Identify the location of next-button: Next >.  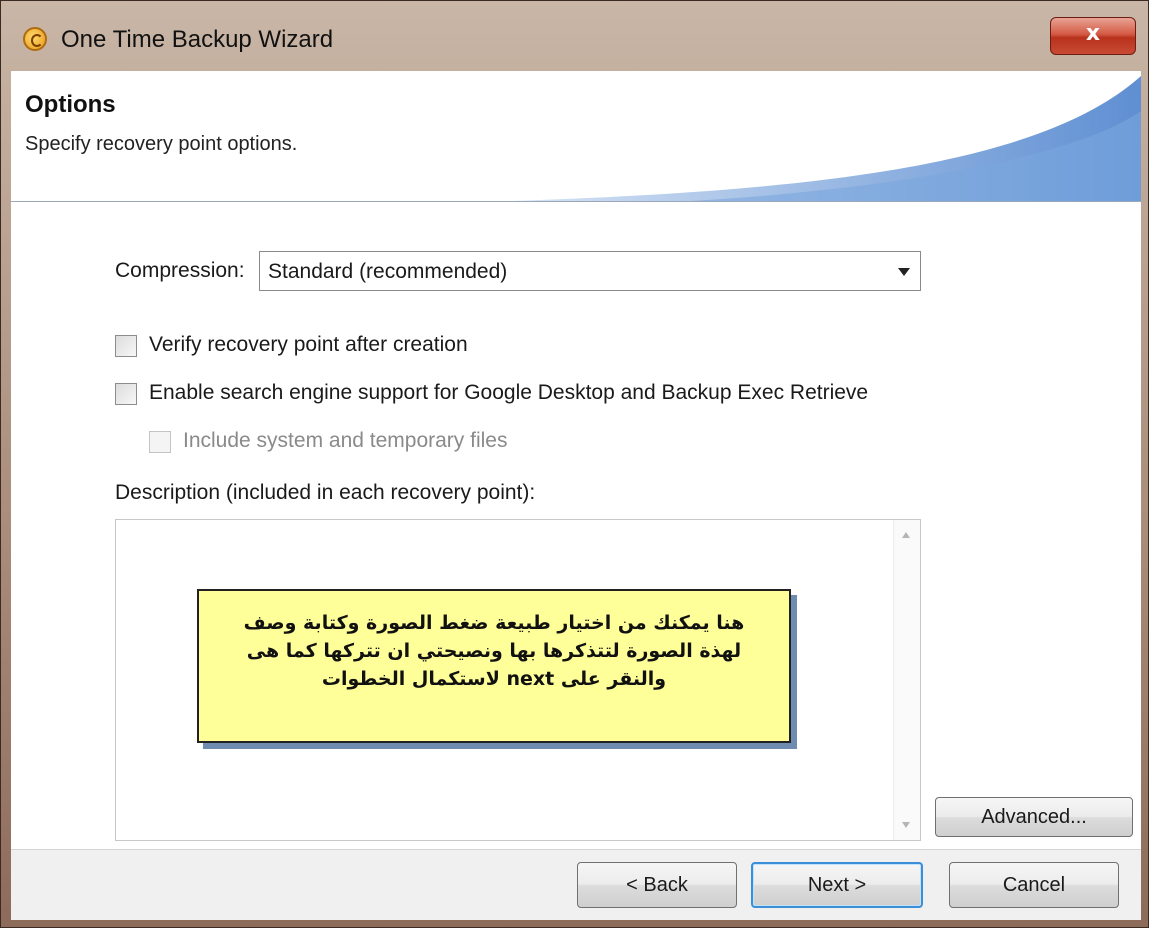
(837, 885).